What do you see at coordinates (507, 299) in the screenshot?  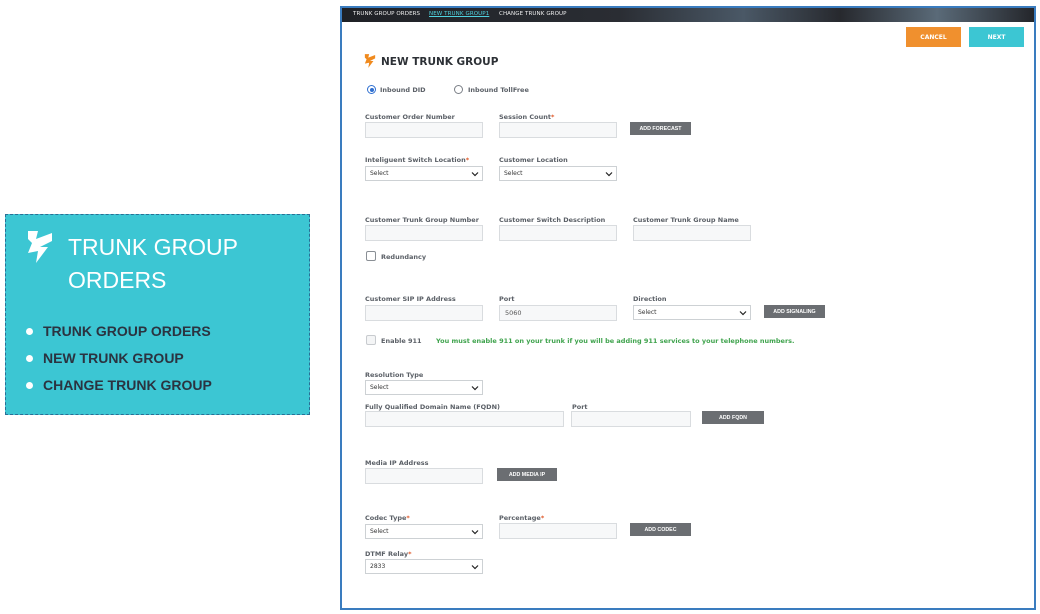 I see `sip-port-label: Port` at bounding box center [507, 299].